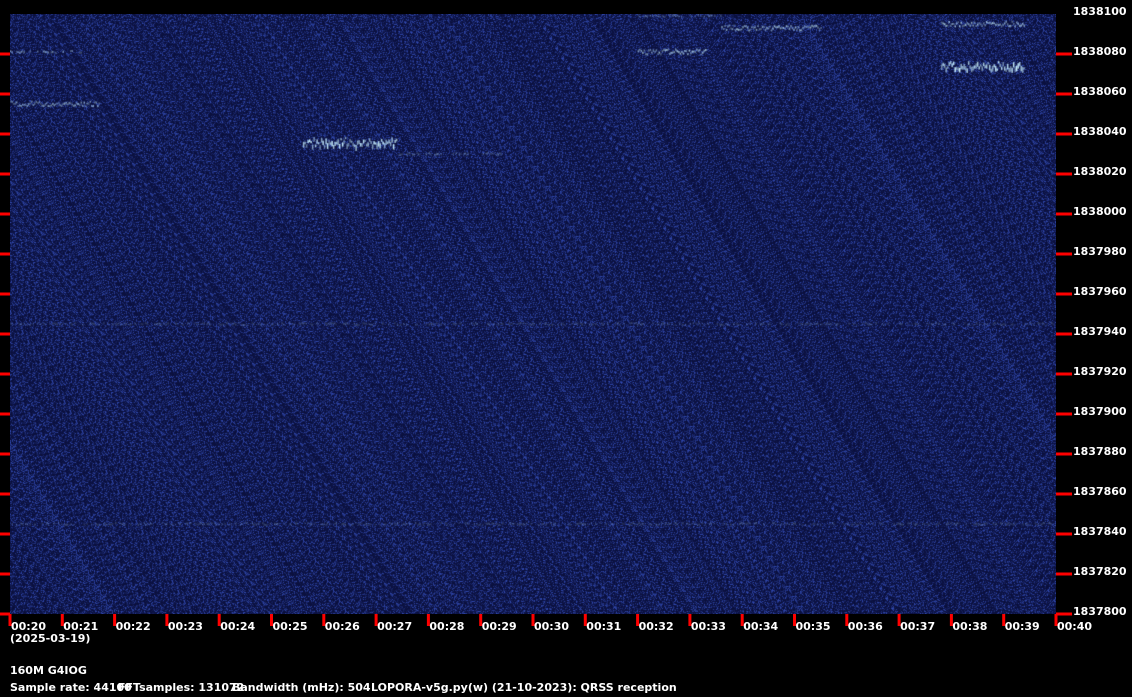 The width and height of the screenshot is (1132, 697). What do you see at coordinates (1100, 491) in the screenshot?
I see `y-tick-label: 1837860` at bounding box center [1100, 491].